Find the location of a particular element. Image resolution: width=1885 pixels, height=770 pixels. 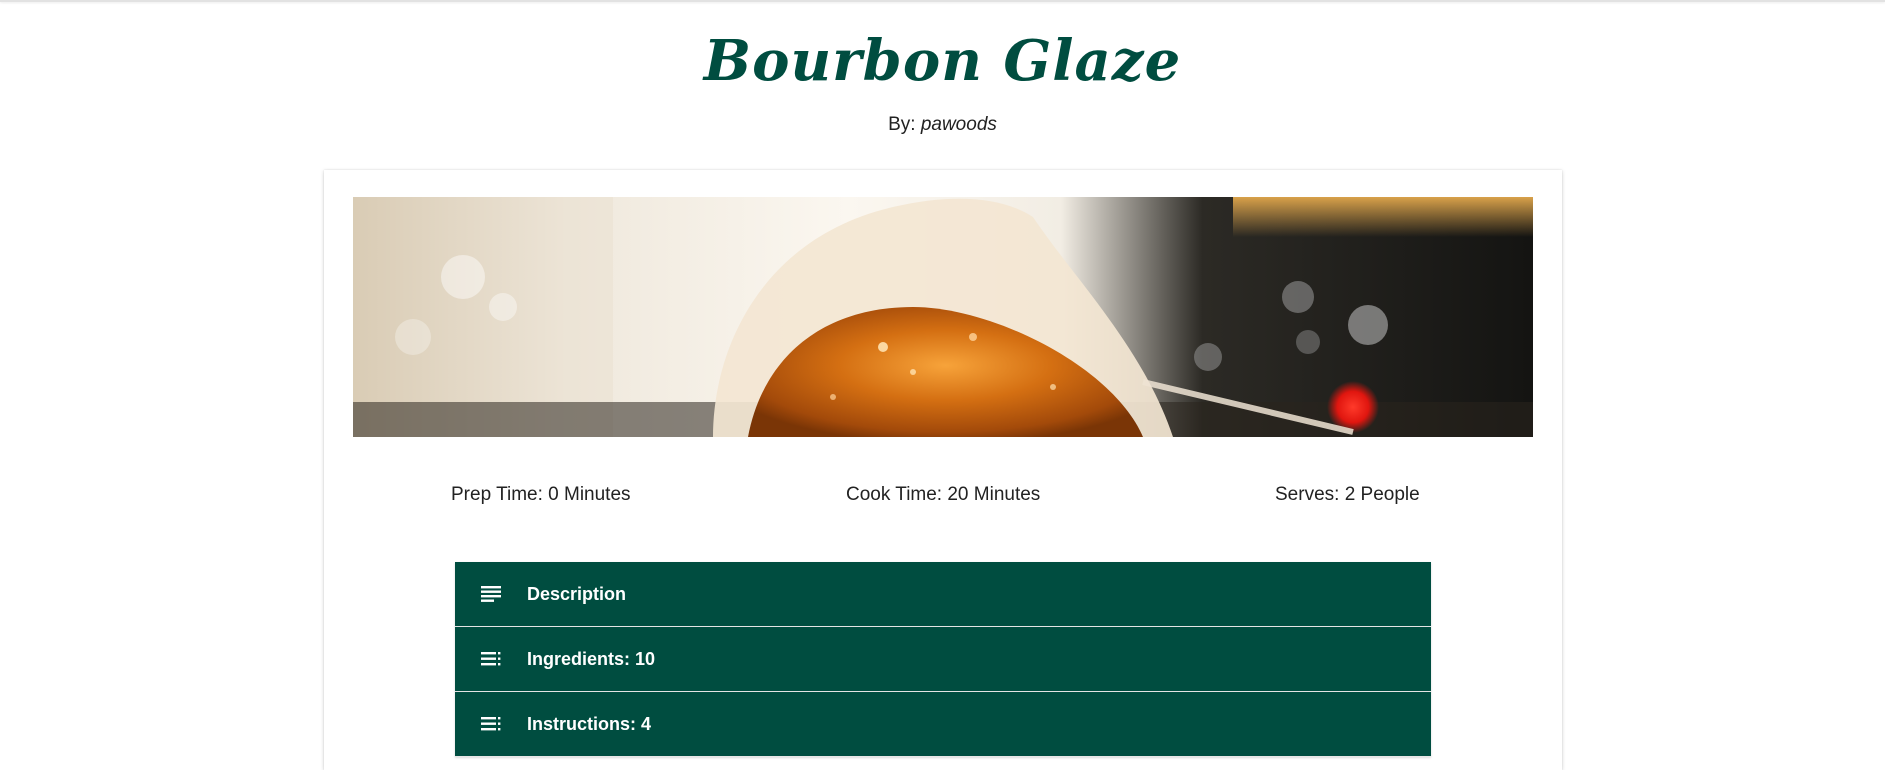

subject-icon is located at coordinates (491, 594).